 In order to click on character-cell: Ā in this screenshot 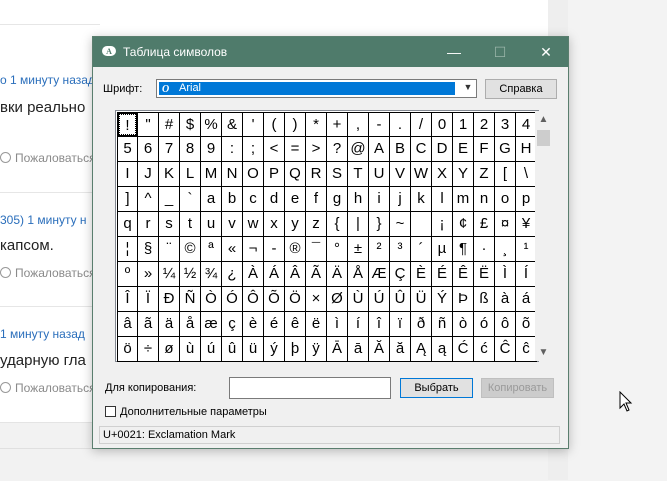, I will do `click(337, 349)`.